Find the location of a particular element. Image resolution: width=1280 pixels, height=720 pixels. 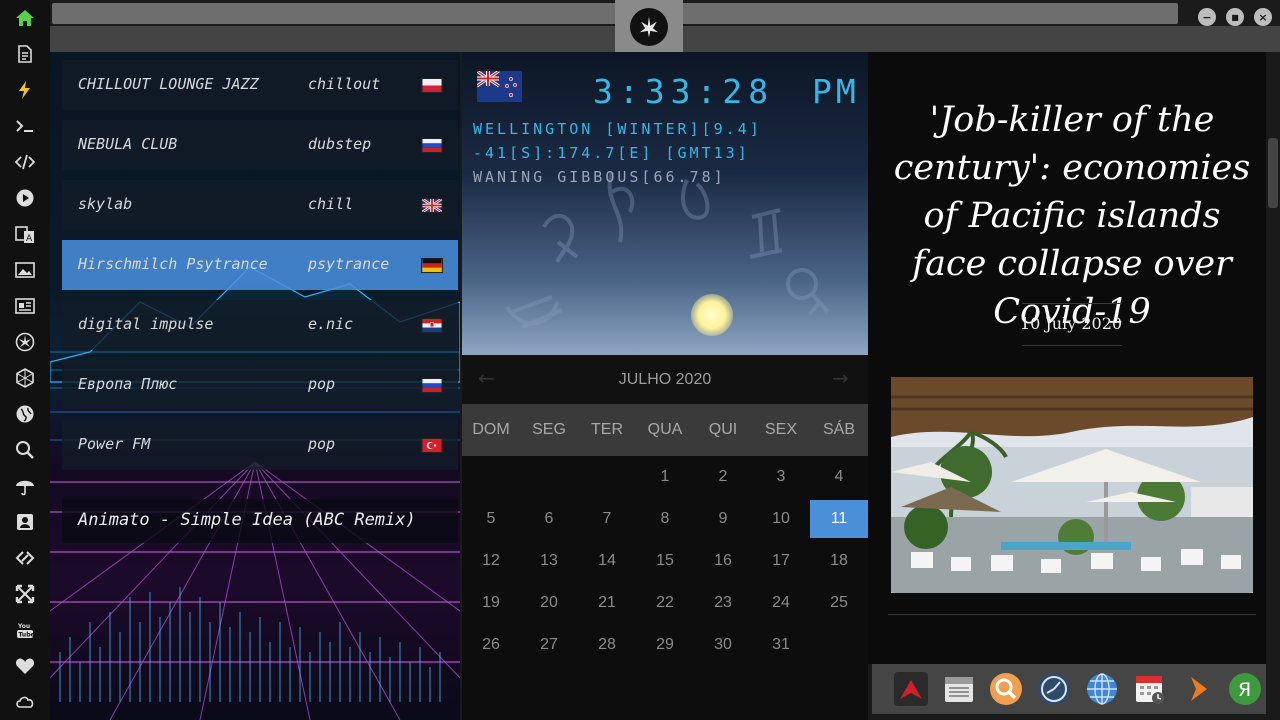

station-row-active: Hirschmilch Psytrance psytrance is located at coordinates (260, 265).